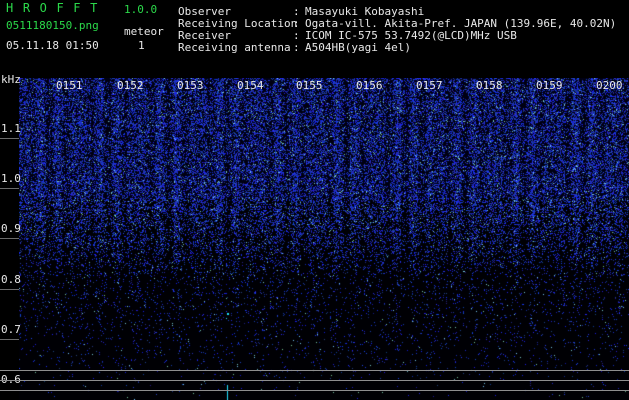 This screenshot has height=400, width=629. I want to click on meteor-label: meteor, so click(144, 31).